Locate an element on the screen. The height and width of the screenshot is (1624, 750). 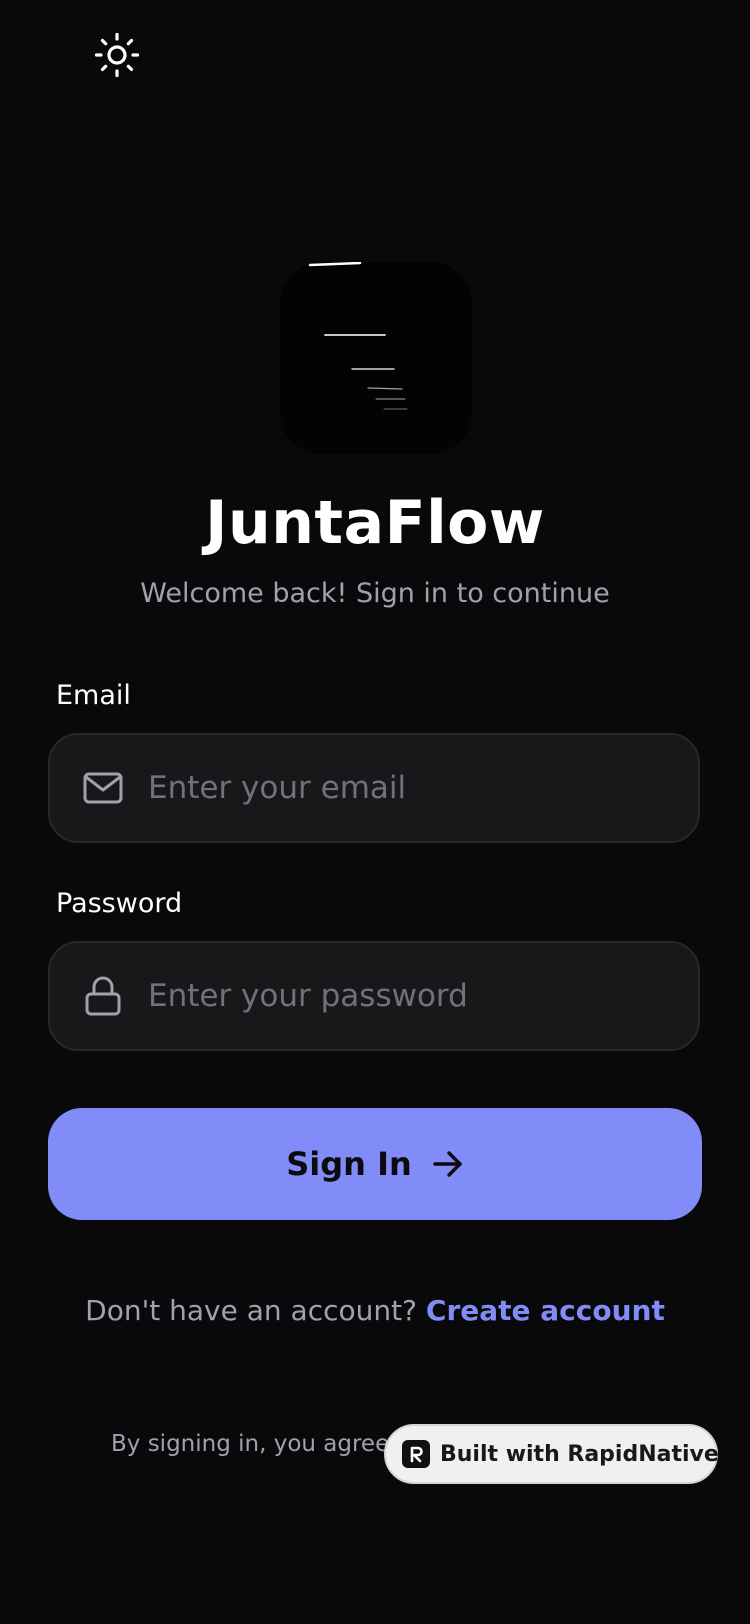
email-field-container is located at coordinates (374, 788).